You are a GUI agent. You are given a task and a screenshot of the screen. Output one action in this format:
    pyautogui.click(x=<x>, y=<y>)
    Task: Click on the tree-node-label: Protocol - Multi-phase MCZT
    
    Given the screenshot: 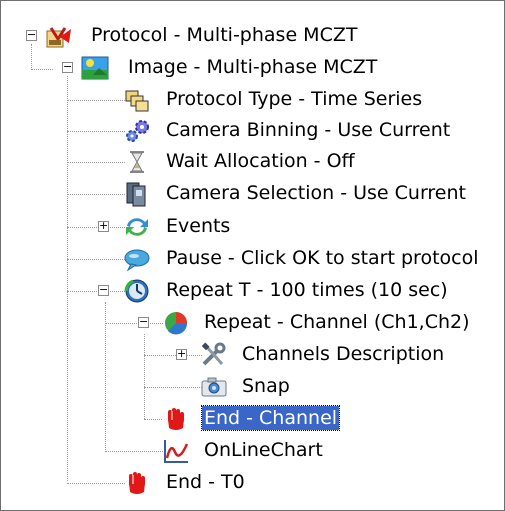 What is the action you would take?
    pyautogui.click(x=224, y=35)
    